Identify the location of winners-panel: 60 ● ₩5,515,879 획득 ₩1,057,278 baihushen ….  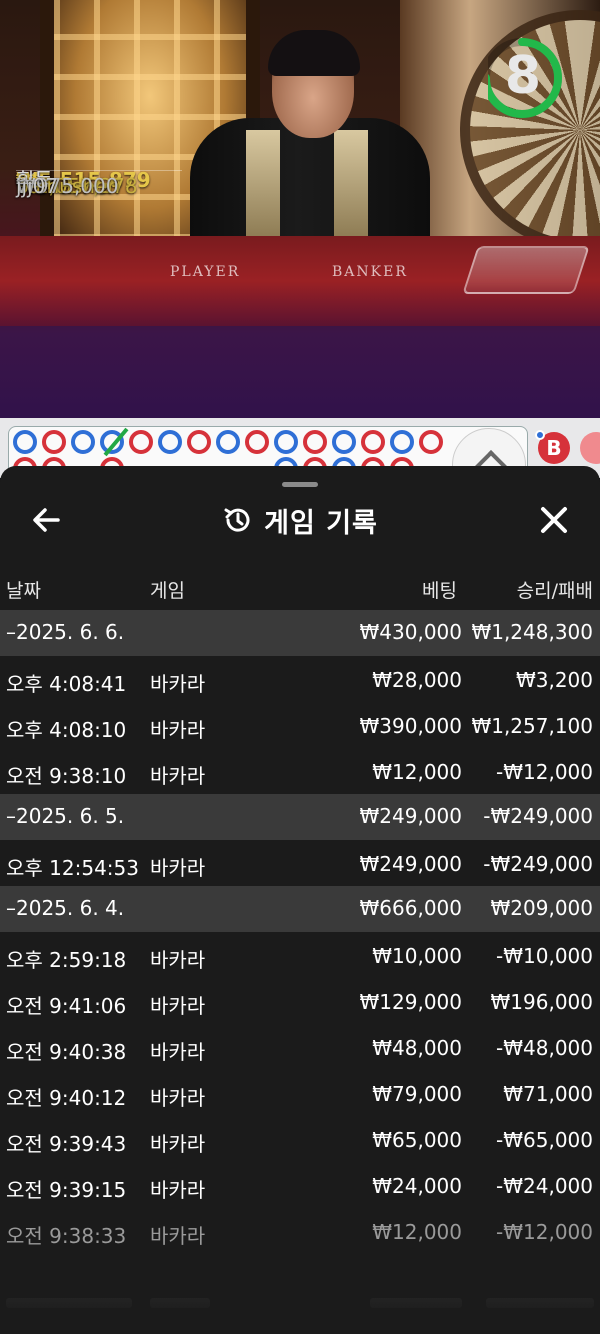
(308, 183).